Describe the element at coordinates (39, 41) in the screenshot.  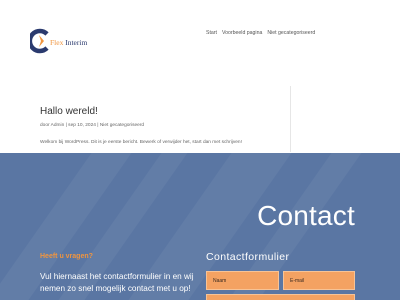
I see `logo-icon` at that location.